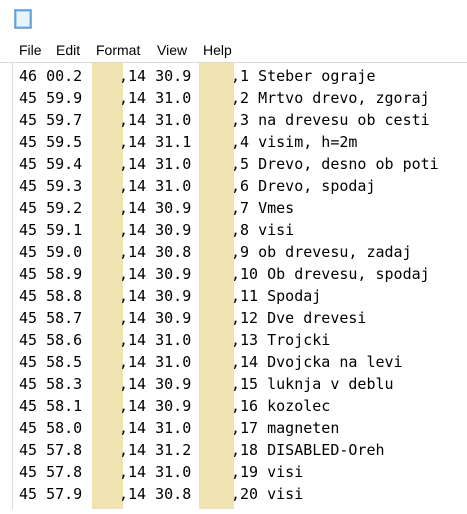 This screenshot has width=467, height=514. I want to click on label-text: ,15 luknja v deblu, so click(312, 384).